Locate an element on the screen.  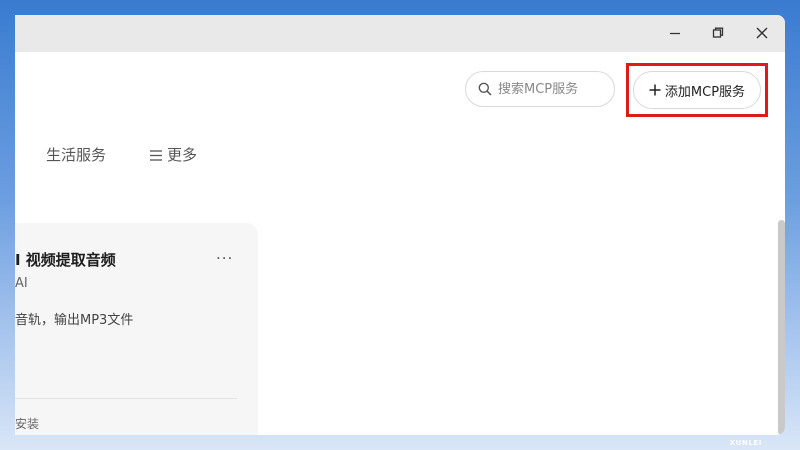
search-input is located at coordinates (550, 89).